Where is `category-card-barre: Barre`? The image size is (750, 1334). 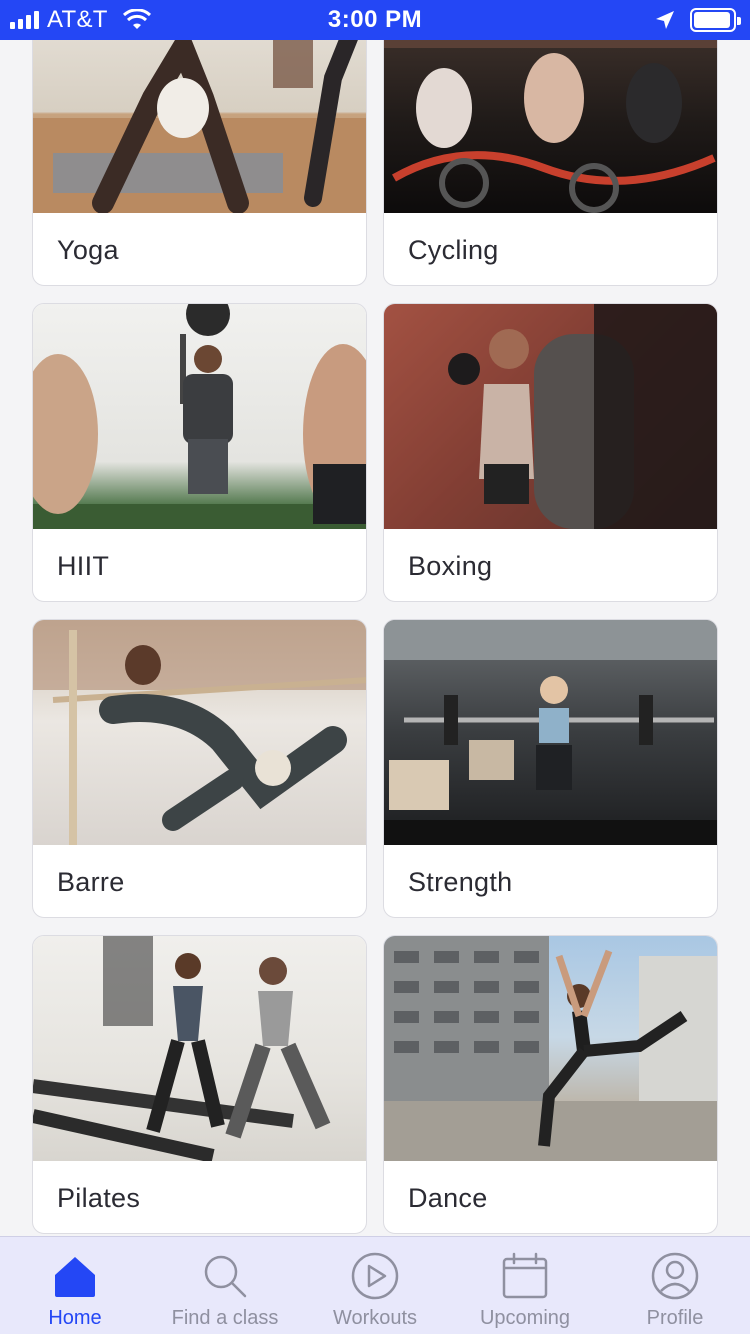
category-card-barre: Barre is located at coordinates (199, 768).